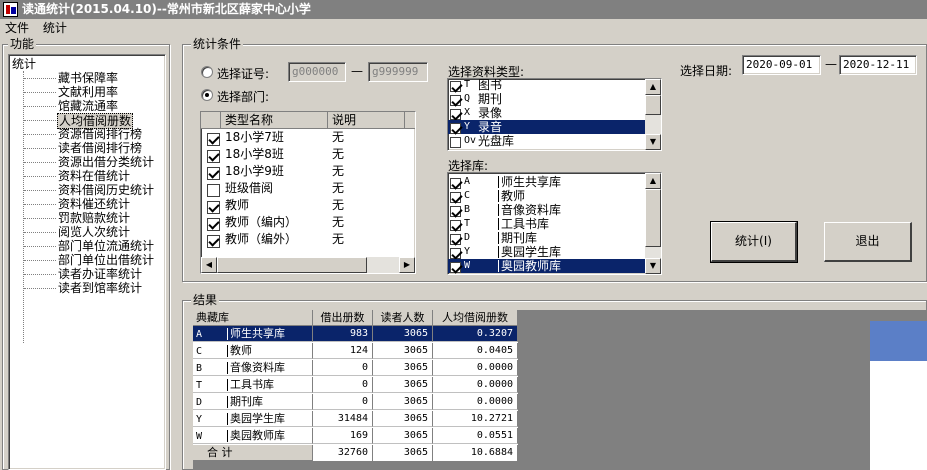 Image resolution: width=927 pixels, height=470 pixels. What do you see at coordinates (308, 205) in the screenshot?
I see `dept-row: 教师 无` at bounding box center [308, 205].